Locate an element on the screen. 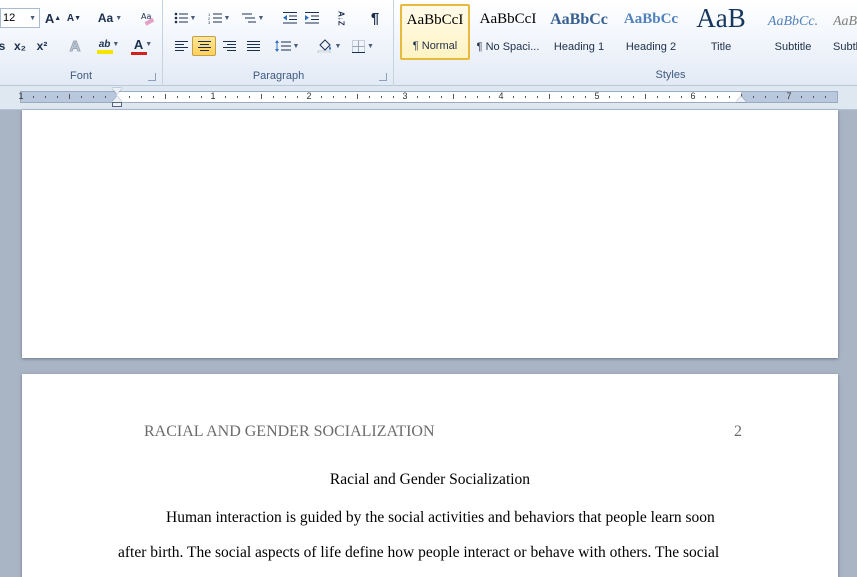 The image size is (857, 577). ruler-number: 3 is located at coordinates (405, 96).